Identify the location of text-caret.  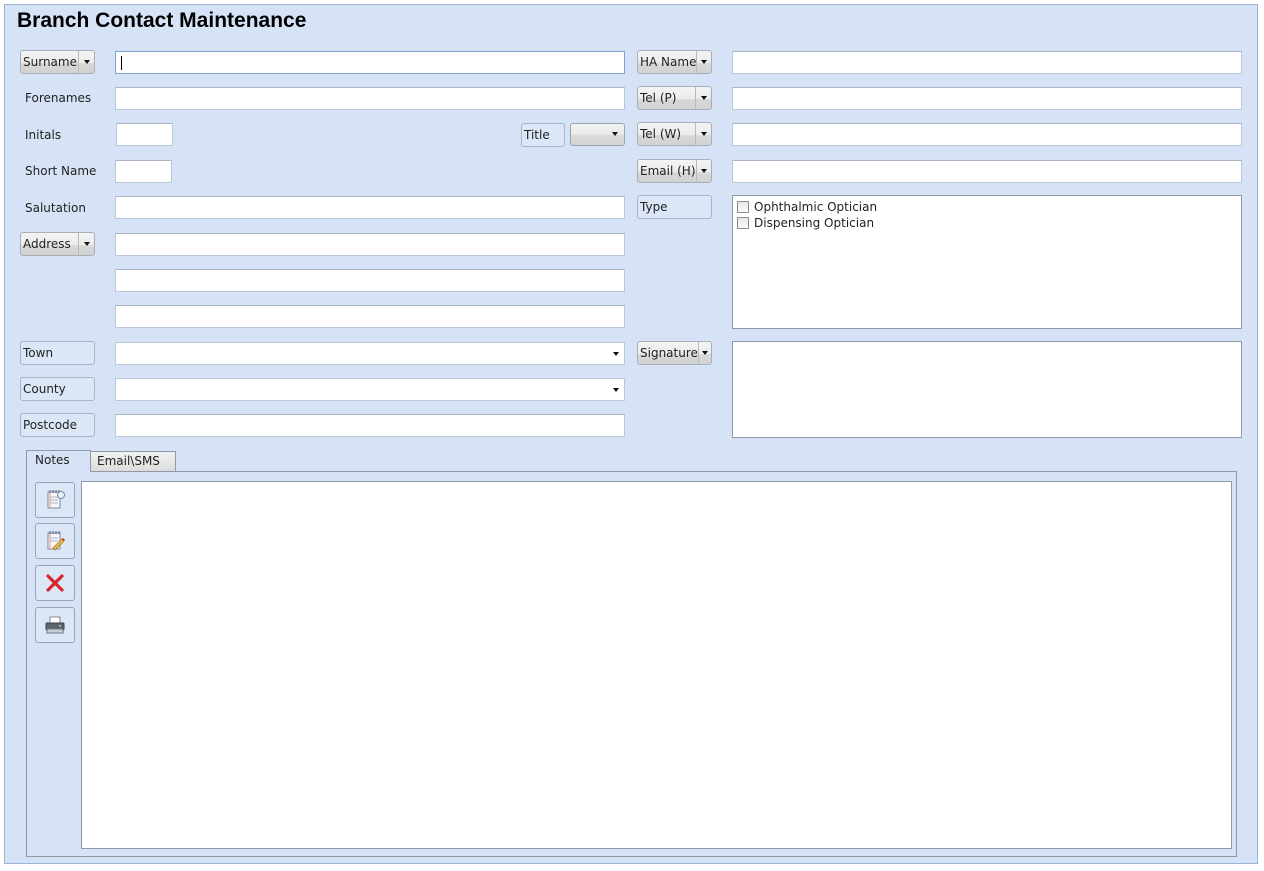
(121, 63).